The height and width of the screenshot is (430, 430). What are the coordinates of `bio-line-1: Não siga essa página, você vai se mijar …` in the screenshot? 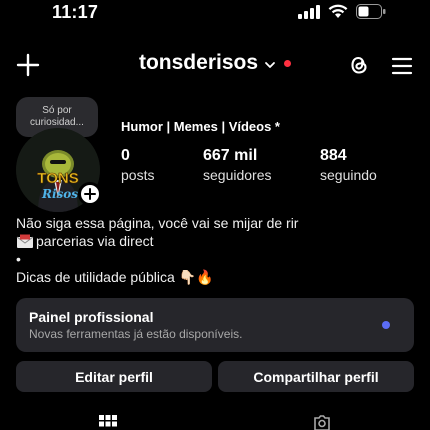 It's located at (157, 223).